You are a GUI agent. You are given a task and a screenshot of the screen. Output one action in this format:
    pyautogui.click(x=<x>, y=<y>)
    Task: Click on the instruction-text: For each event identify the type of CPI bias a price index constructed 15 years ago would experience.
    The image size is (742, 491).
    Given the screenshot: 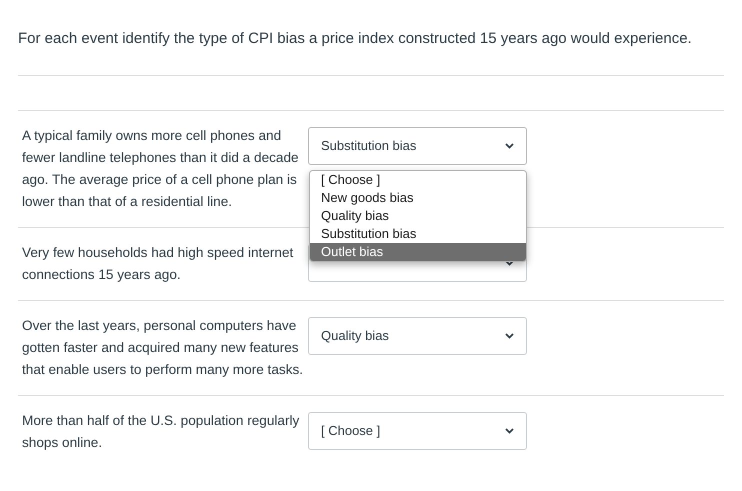 What is the action you would take?
    pyautogui.click(x=355, y=39)
    